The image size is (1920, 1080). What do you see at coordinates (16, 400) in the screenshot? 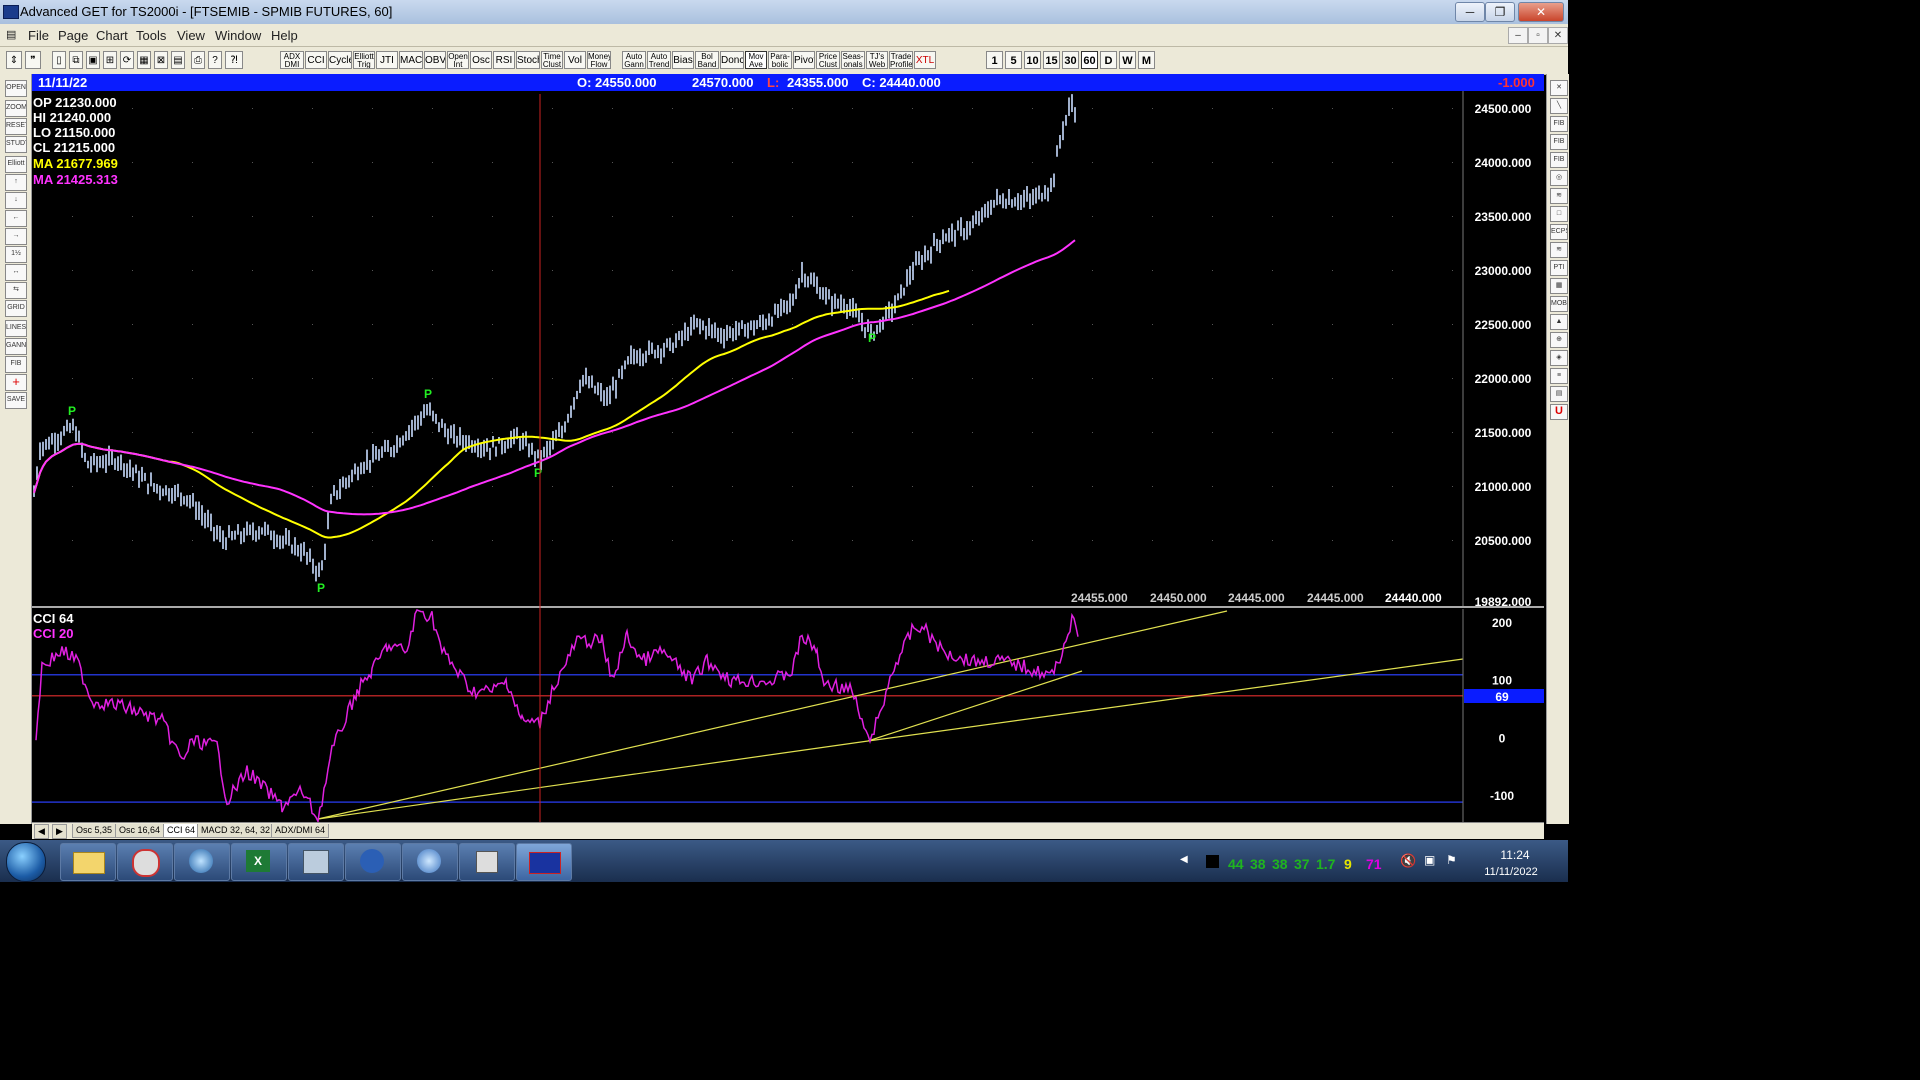
I see `left-tool-17: SAVE` at bounding box center [16, 400].